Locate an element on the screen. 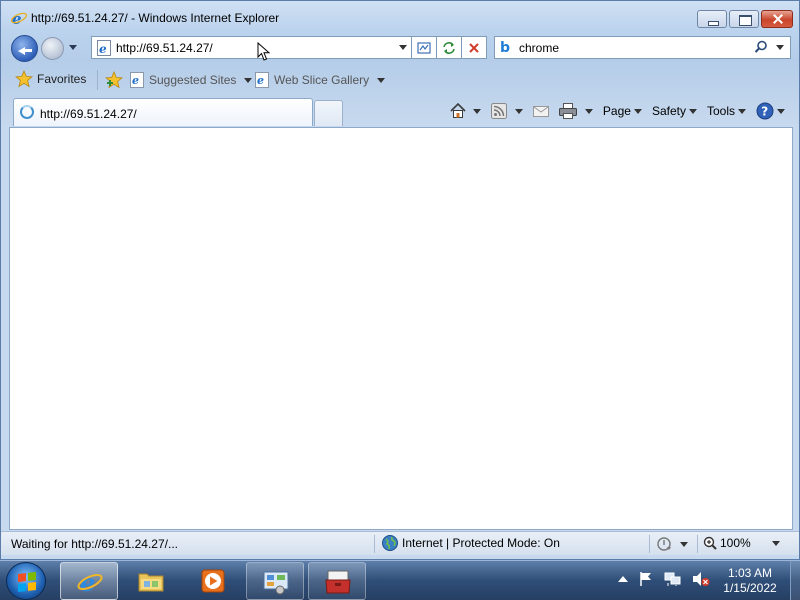 The image size is (800, 600). suggested-sites-link: e Suggested Sites is located at coordinates (191, 80).